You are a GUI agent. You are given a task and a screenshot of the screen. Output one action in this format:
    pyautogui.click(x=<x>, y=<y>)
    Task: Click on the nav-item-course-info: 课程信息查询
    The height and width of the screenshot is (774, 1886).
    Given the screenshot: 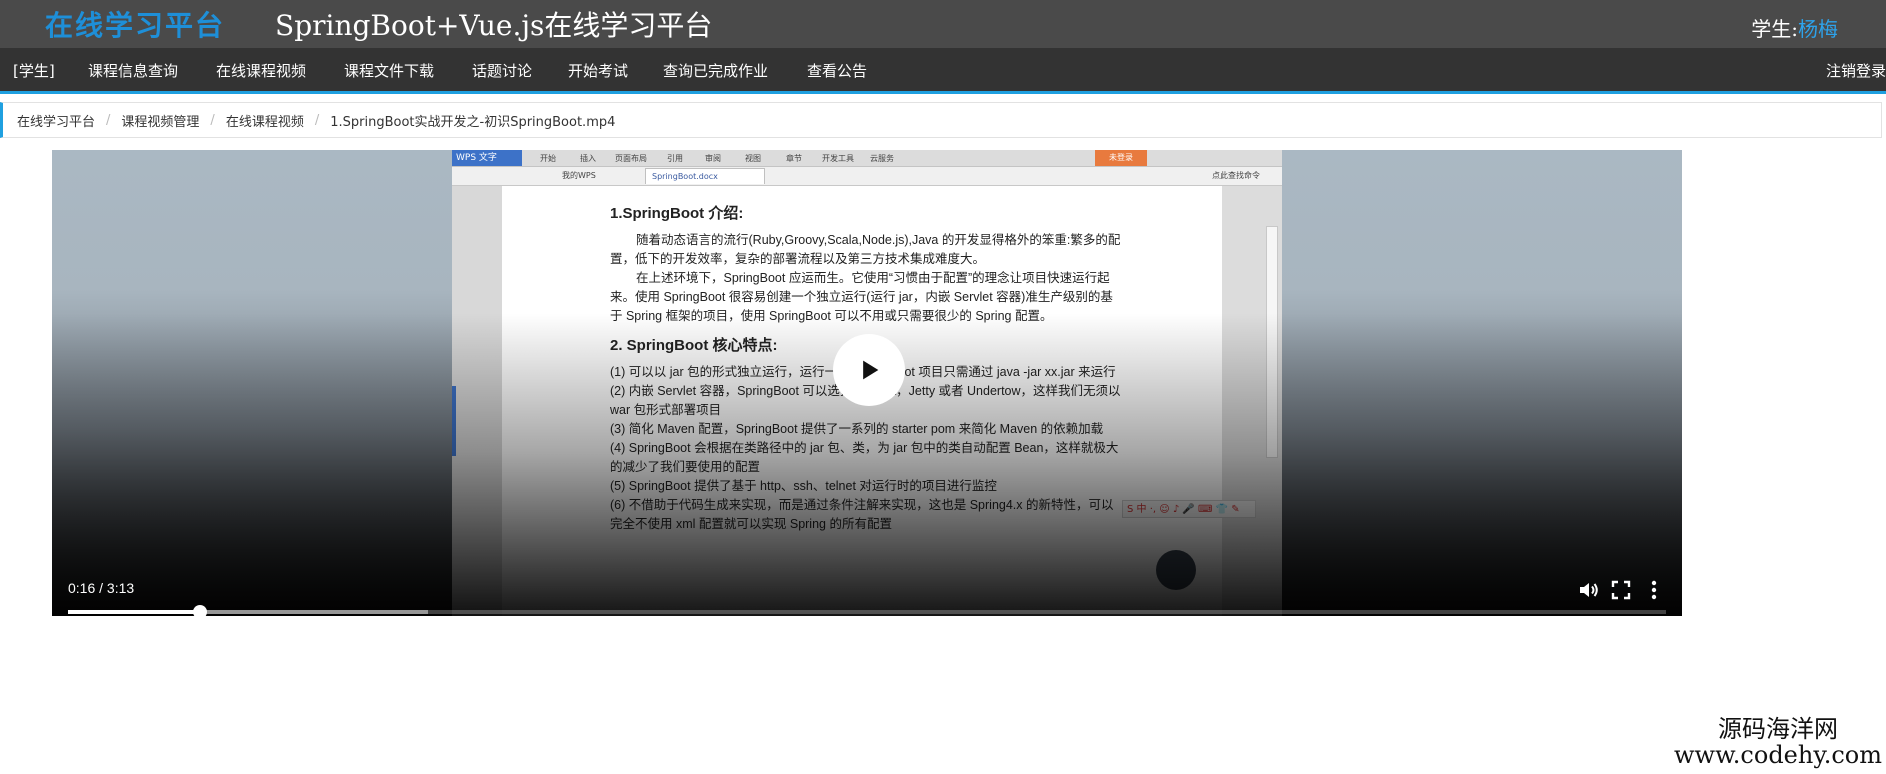 What is the action you would take?
    pyautogui.click(x=133, y=70)
    